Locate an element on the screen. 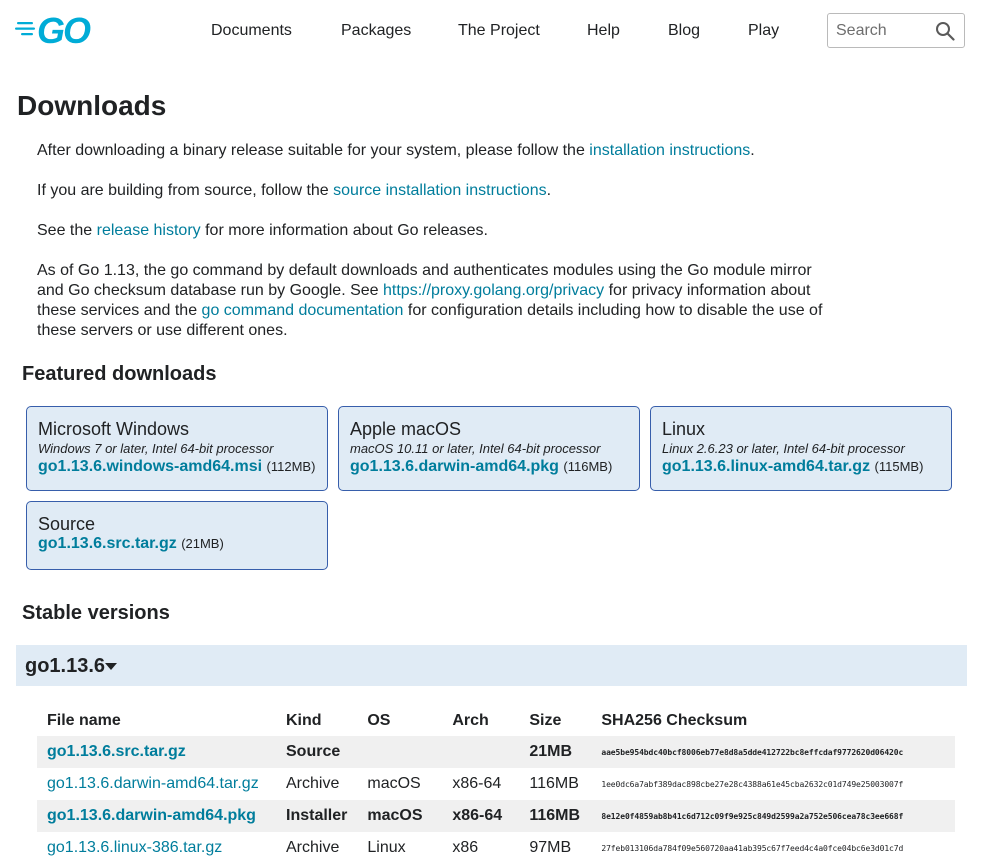 This screenshot has width=992, height=864. card-platform: Microsoft Windows is located at coordinates (114, 429).